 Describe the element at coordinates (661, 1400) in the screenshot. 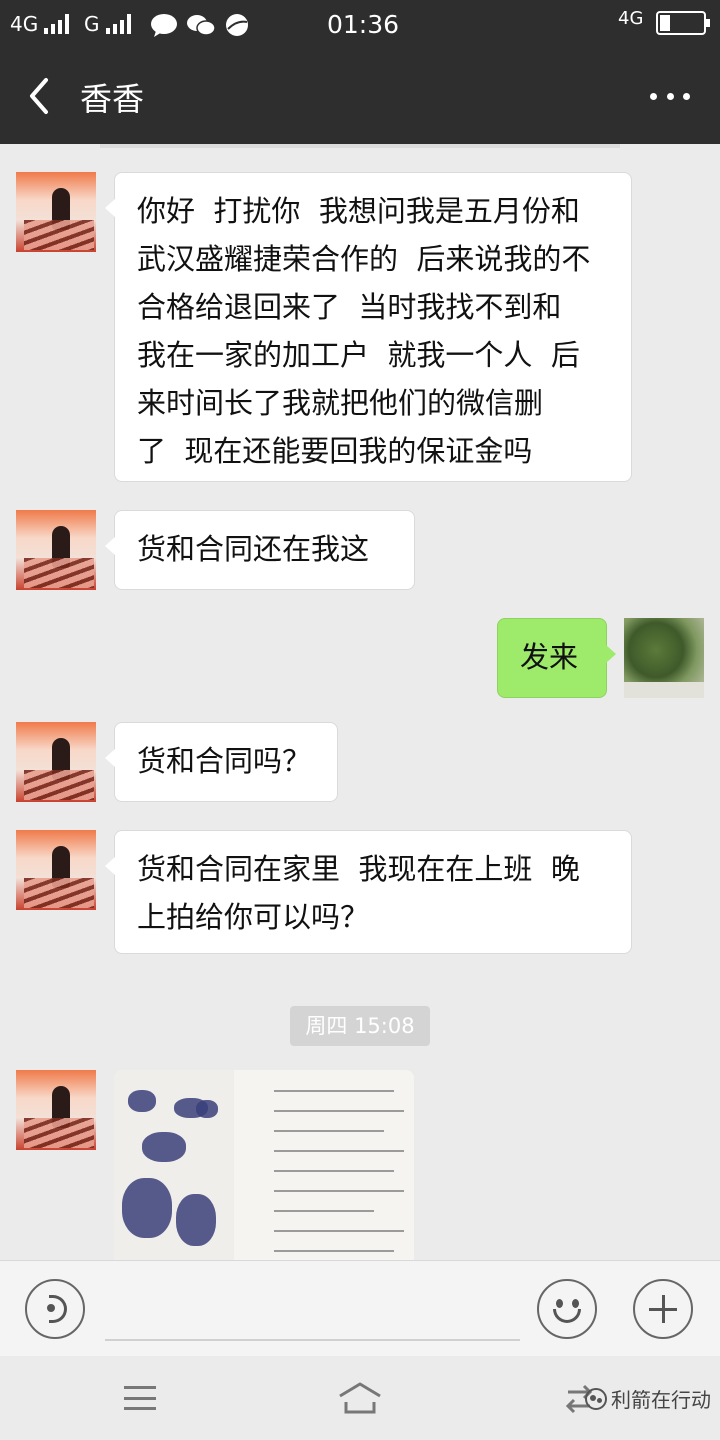

I see `watermark-text: 利箭在行动` at that location.